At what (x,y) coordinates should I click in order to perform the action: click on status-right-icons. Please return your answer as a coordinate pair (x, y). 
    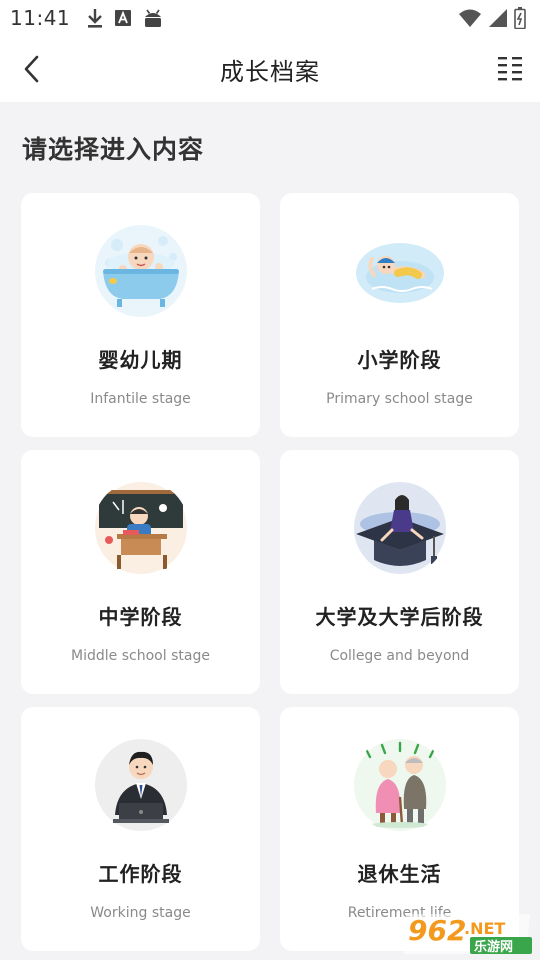
    Looking at the image, I should click on (492, 18).